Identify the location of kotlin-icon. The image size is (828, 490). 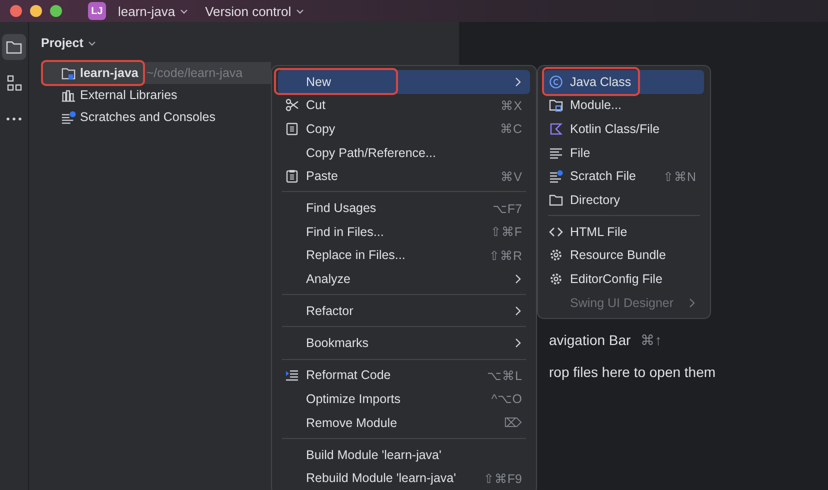
(556, 129).